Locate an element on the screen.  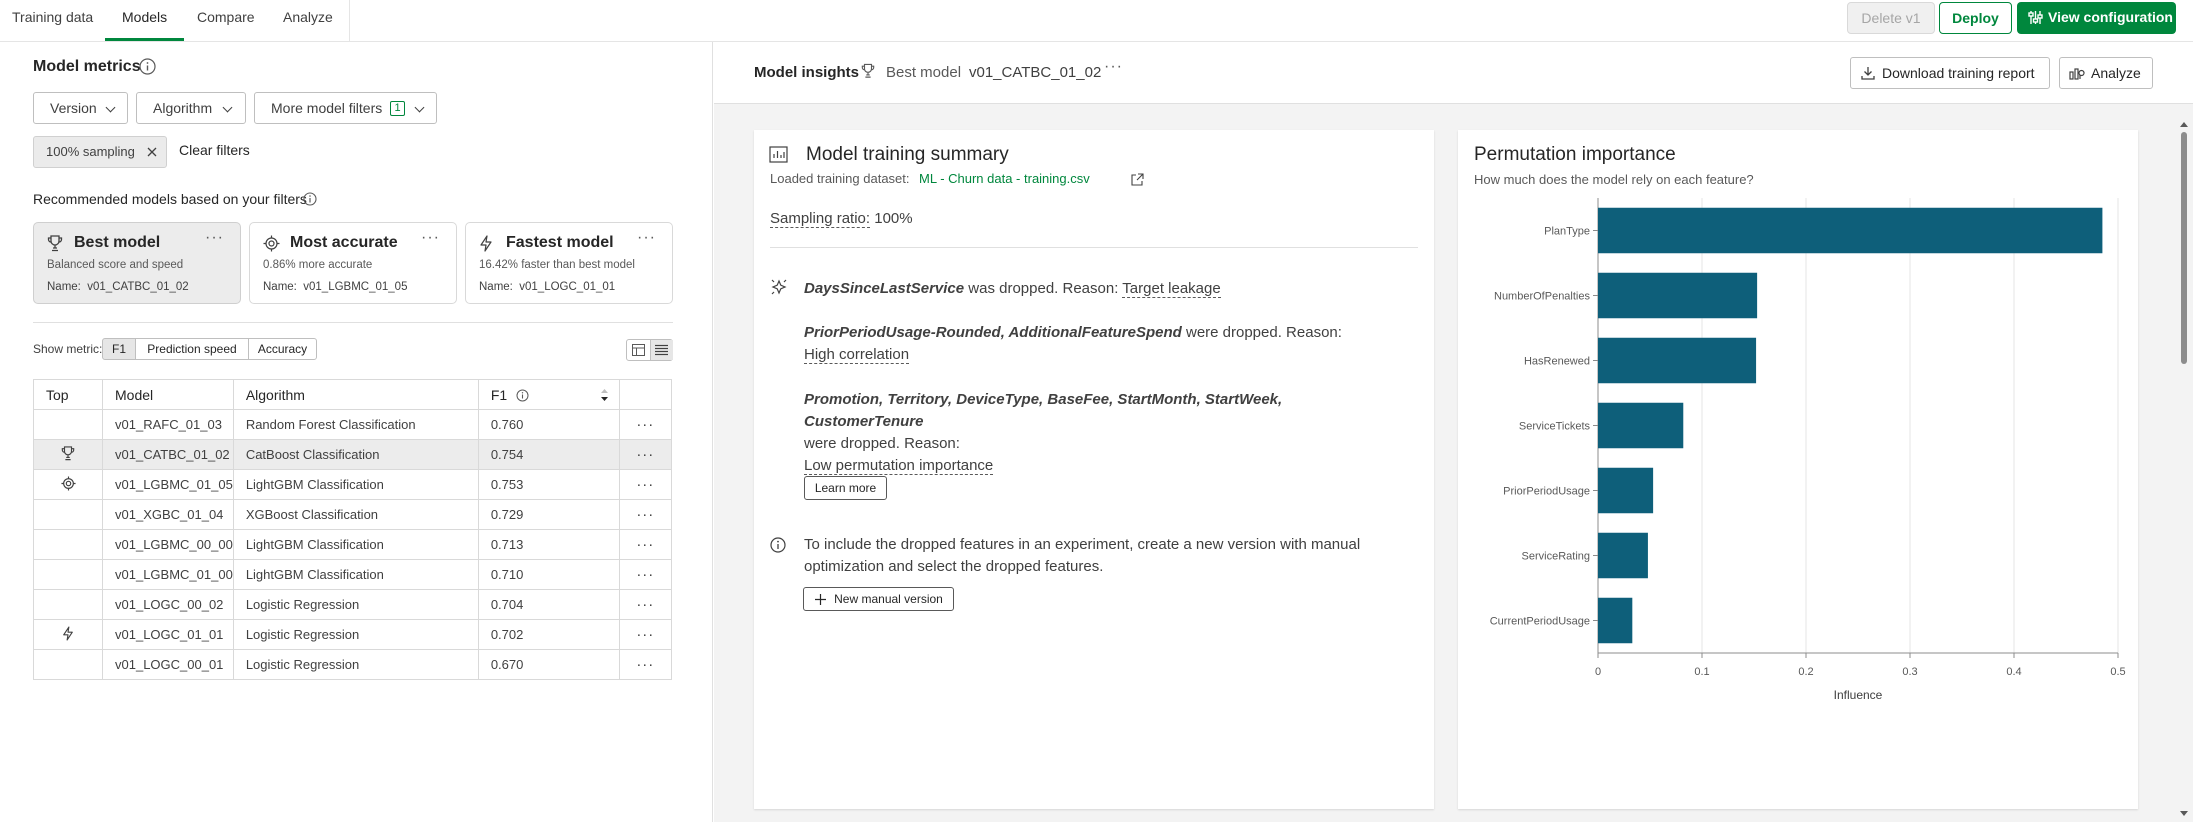
metric-option-accuracy: Accuracy is located at coordinates (282, 349).